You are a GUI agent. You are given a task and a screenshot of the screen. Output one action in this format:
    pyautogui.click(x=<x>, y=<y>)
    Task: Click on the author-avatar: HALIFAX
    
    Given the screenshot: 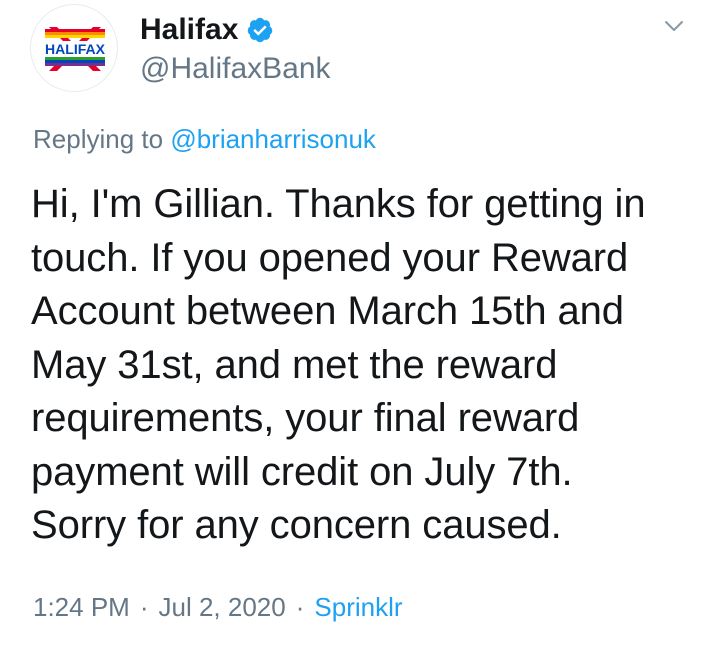 What is the action you would take?
    pyautogui.click(x=74, y=48)
    